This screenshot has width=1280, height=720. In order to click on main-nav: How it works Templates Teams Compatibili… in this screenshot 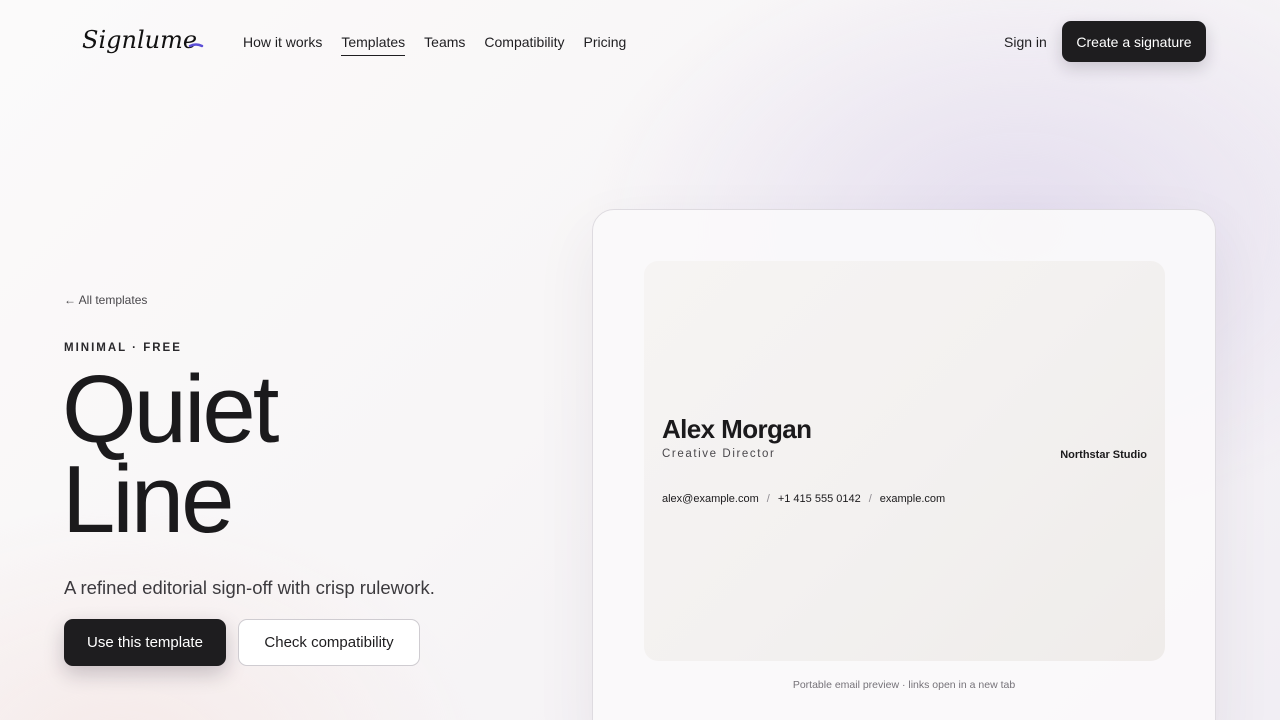, I will do `click(444, 45)`.